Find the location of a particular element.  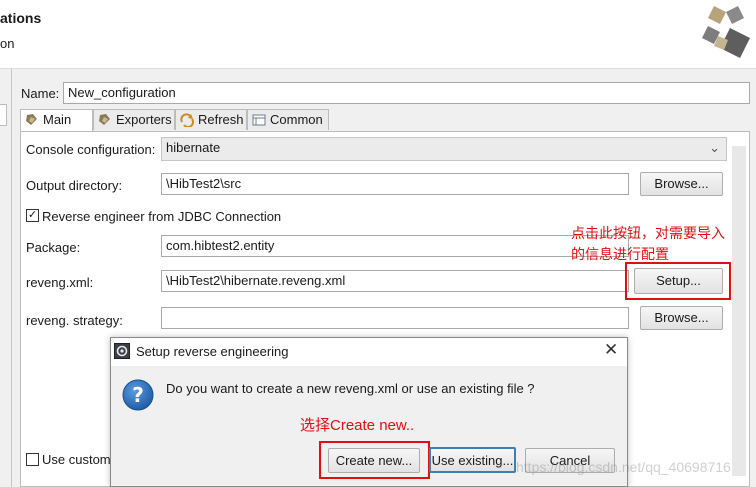

setup-annotation-line2: 的信息进行配置 is located at coordinates (620, 254).